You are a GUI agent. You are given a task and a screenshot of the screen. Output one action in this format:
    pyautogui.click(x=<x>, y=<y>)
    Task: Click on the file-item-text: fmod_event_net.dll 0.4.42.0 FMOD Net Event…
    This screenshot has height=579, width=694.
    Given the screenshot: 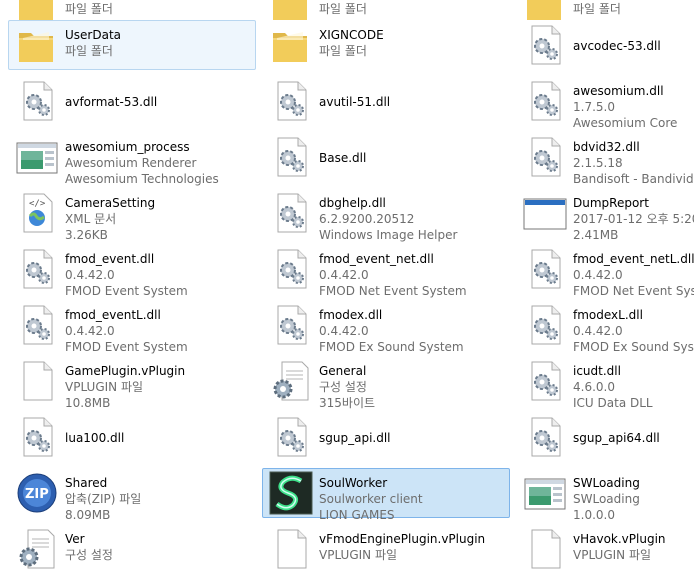 What is the action you would take?
    pyautogui.click(x=414, y=275)
    